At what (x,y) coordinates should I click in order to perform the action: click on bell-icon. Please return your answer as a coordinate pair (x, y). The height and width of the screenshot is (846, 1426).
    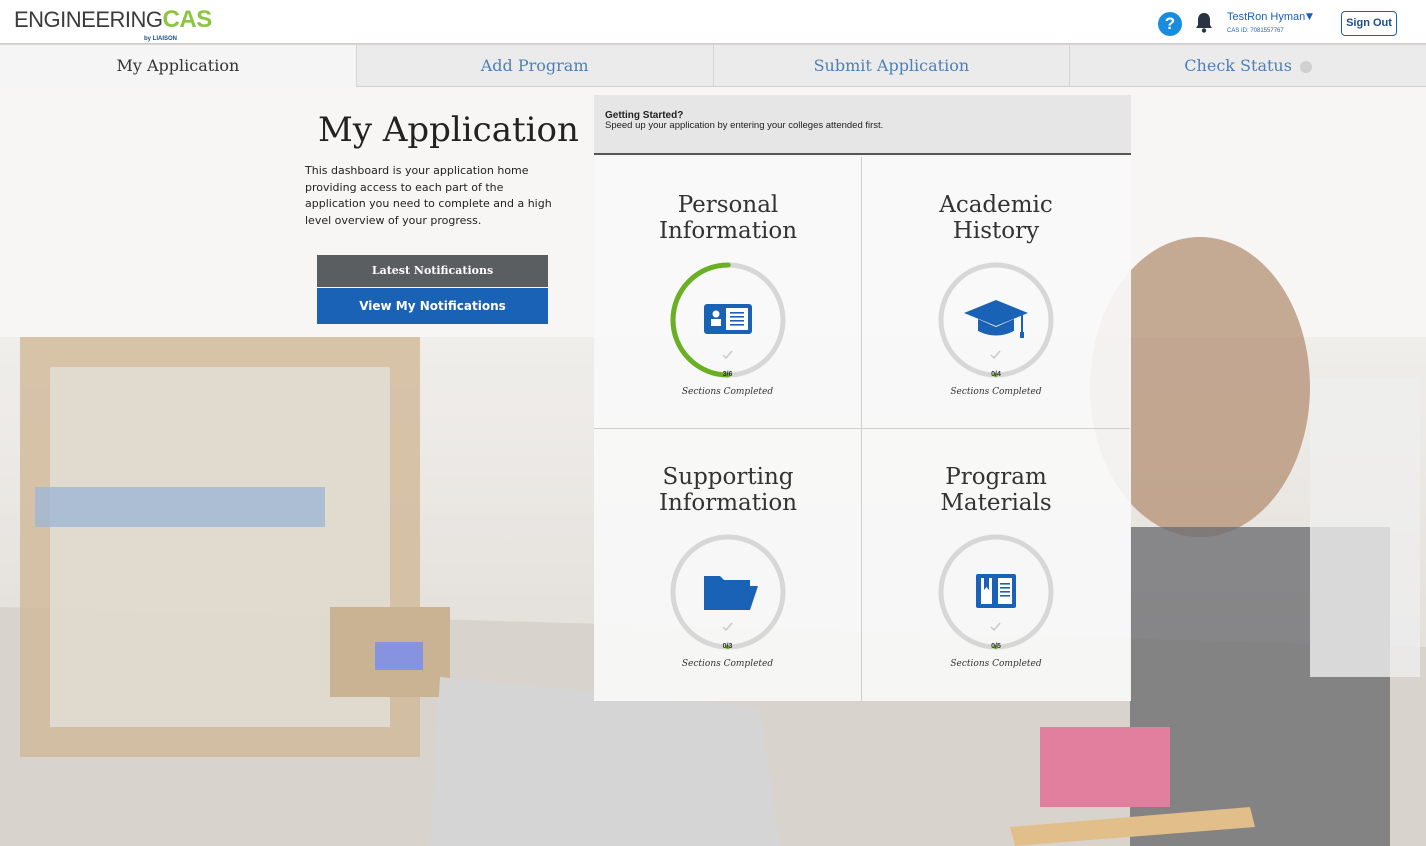
    Looking at the image, I should click on (1204, 22).